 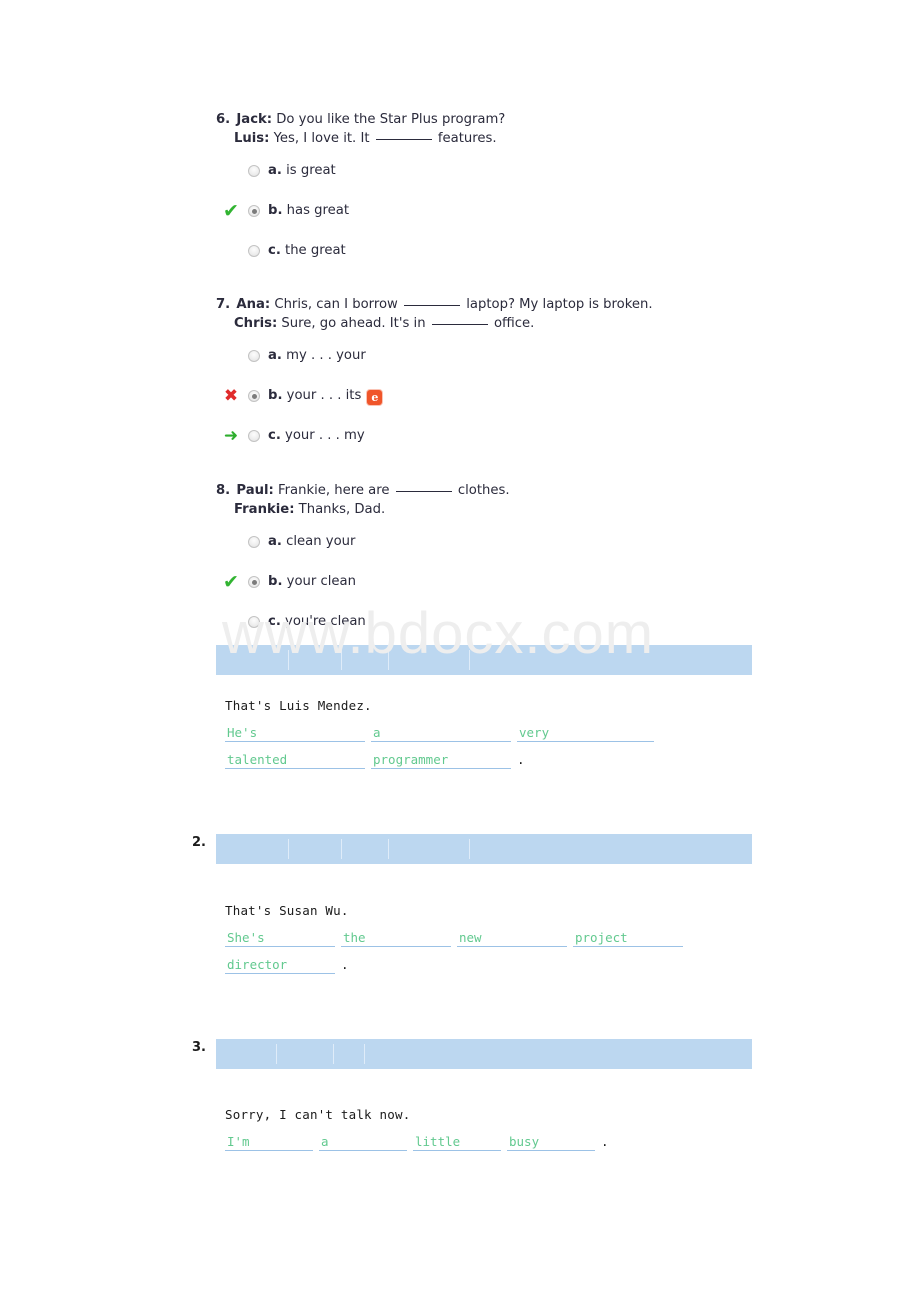 I want to click on option-7b-text: your . . . its, so click(x=322, y=395).